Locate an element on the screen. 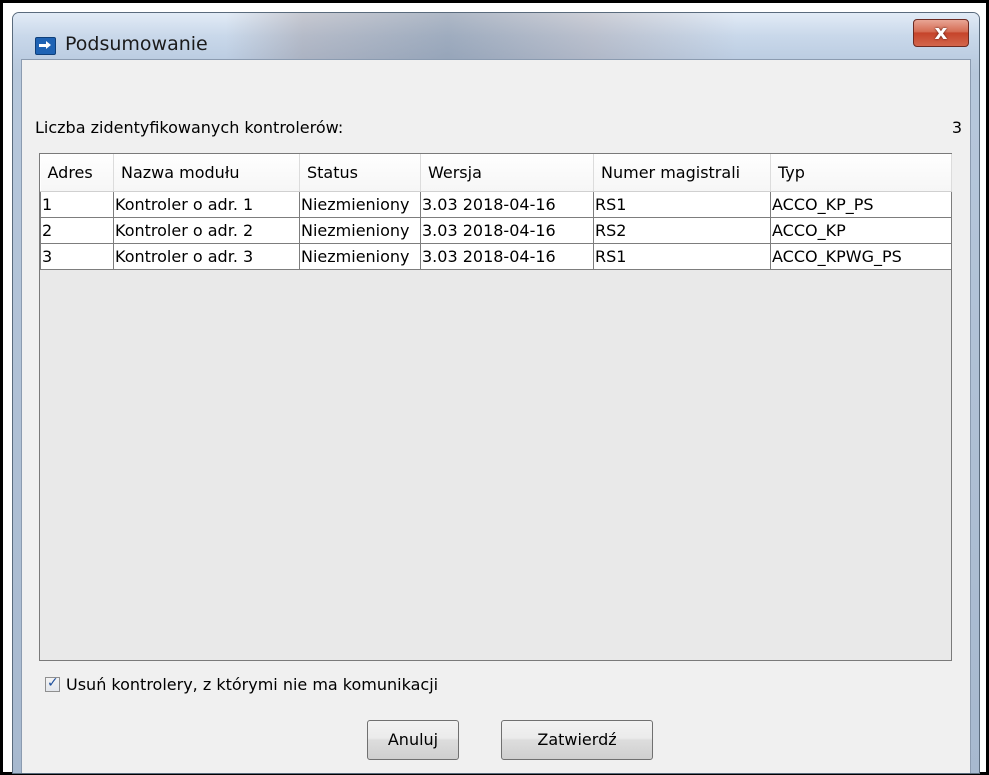 This screenshot has width=989, height=775. controller-count-label: Liczba zidentyfikowanych kontrolerów: is located at coordinates (189, 127).